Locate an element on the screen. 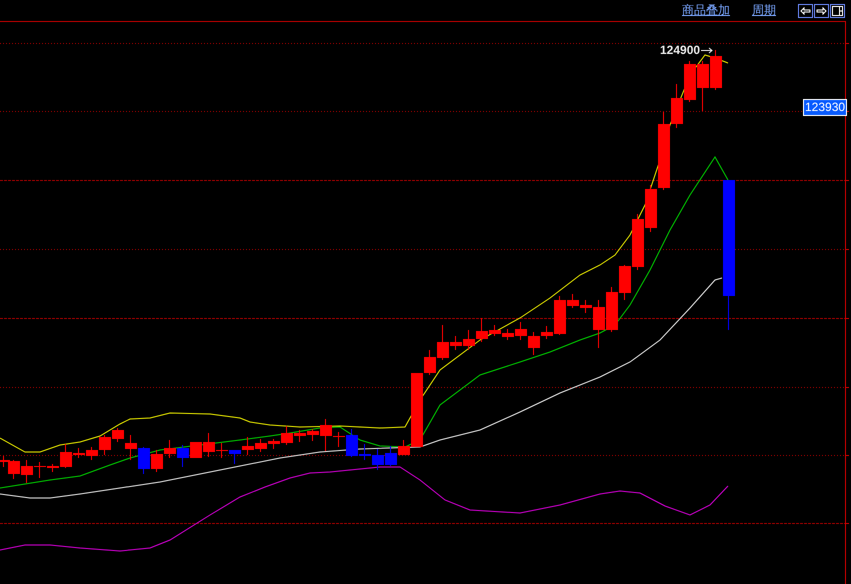  right-arrow-button is located at coordinates (821, 11).